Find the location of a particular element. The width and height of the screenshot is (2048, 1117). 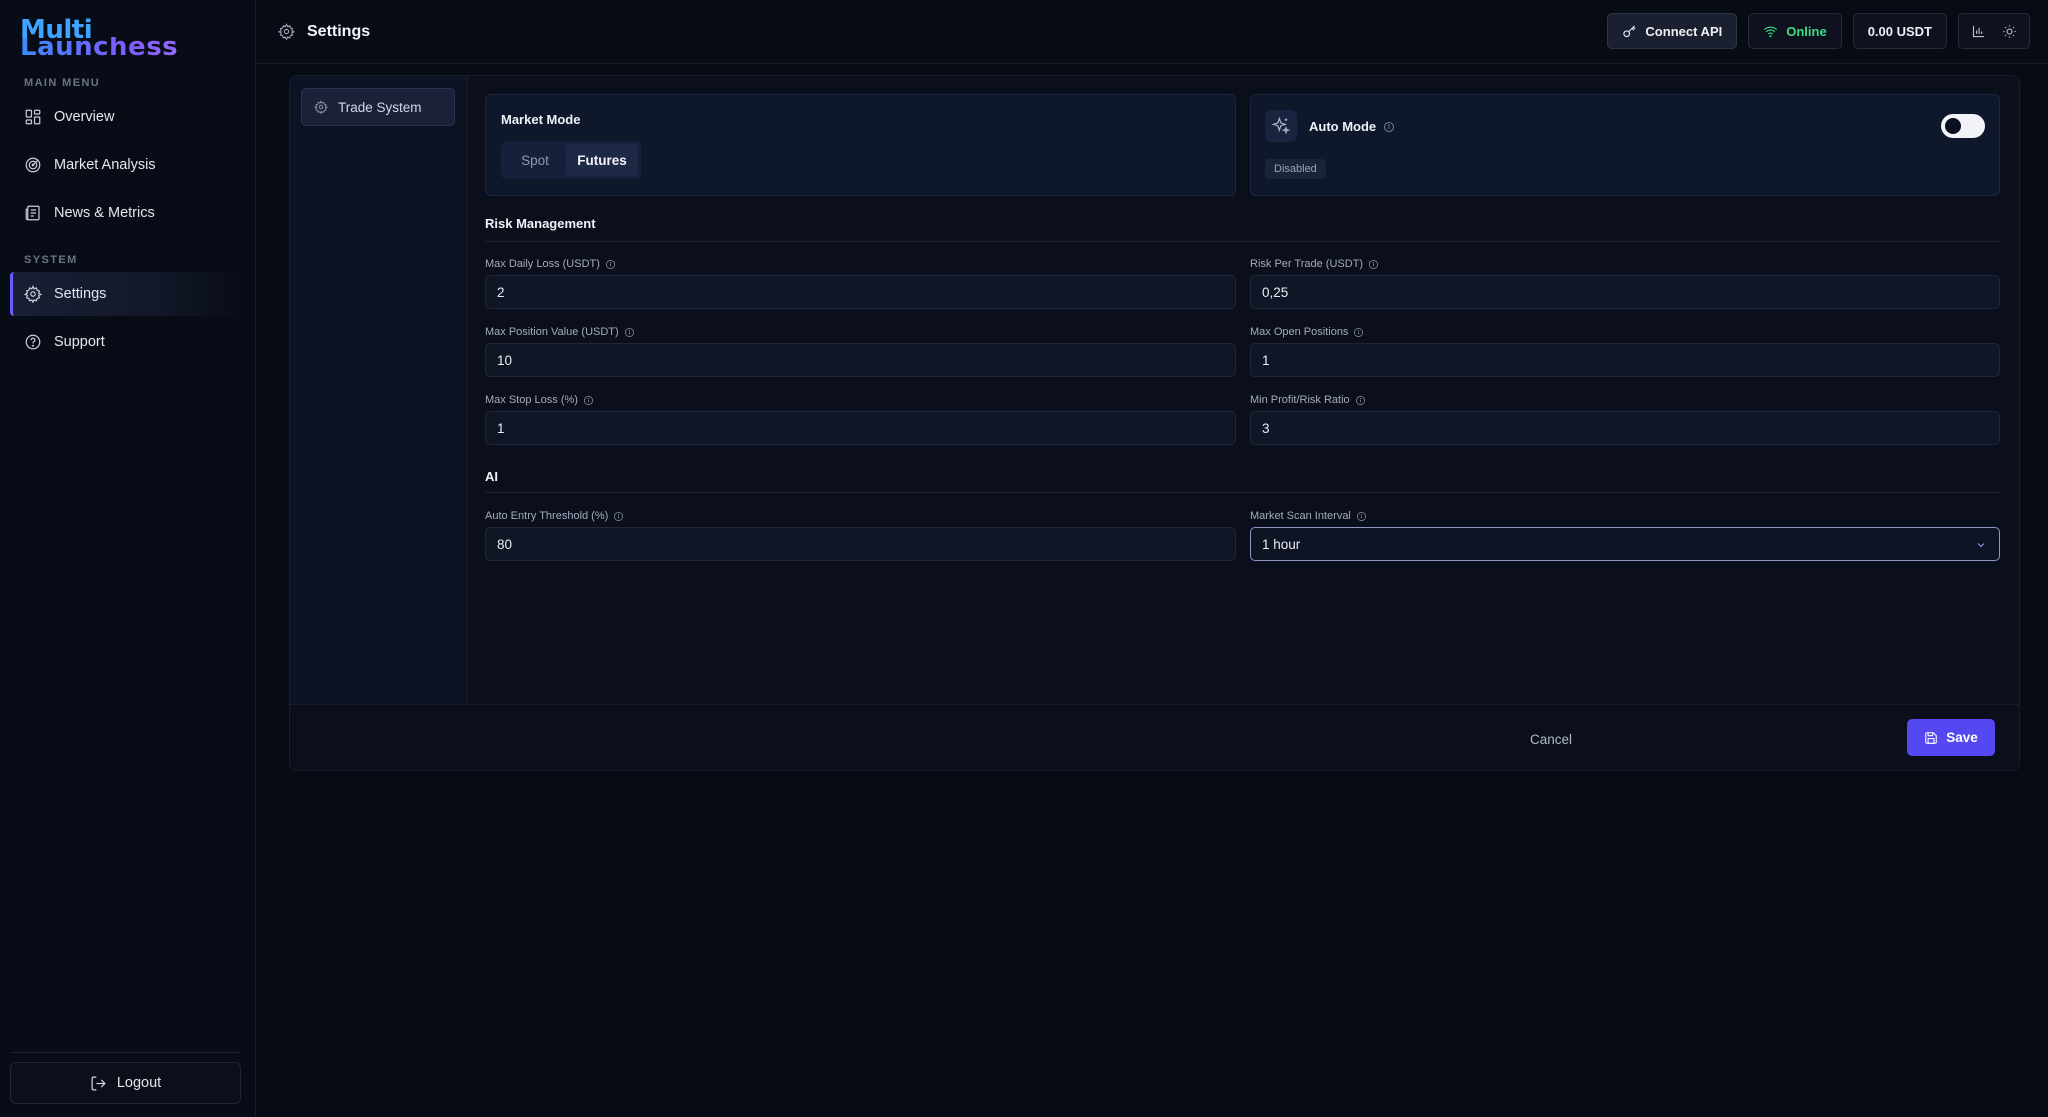

market-scan-interval-select: 1 hour is located at coordinates (1625, 544).